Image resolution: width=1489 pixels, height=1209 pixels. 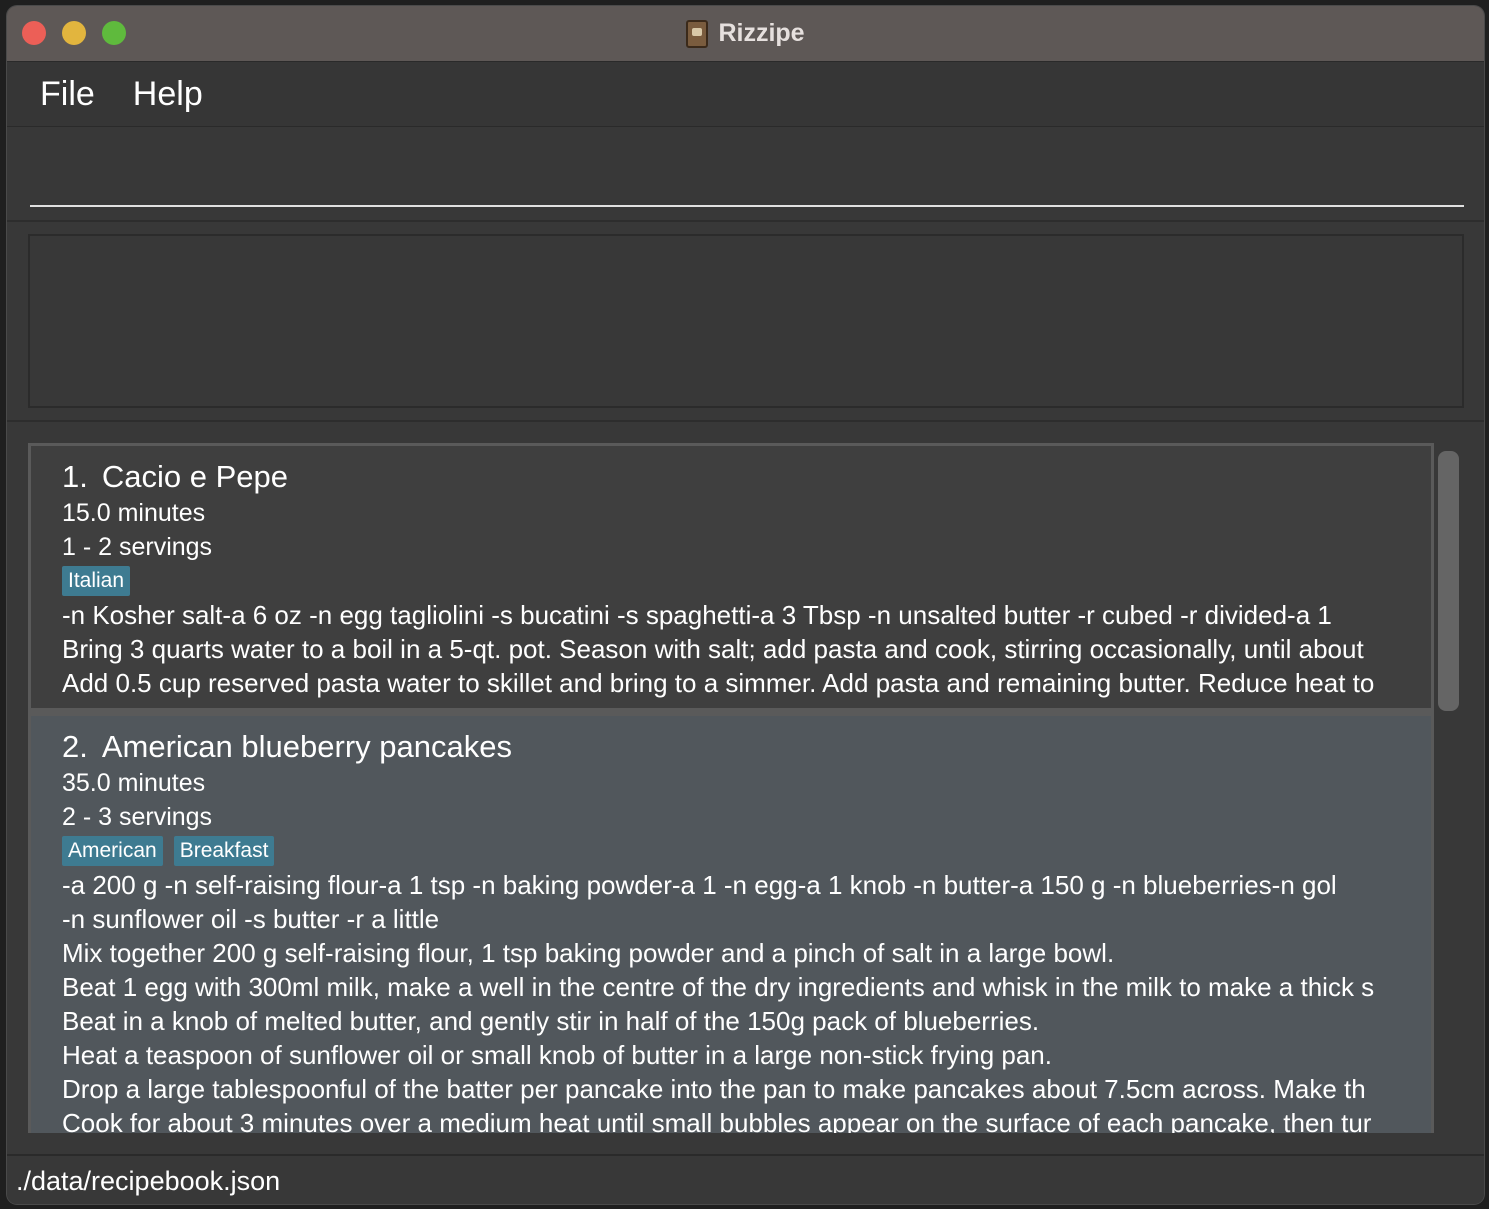 What do you see at coordinates (761, 33) in the screenshot?
I see `window-title: Rizzipe` at bounding box center [761, 33].